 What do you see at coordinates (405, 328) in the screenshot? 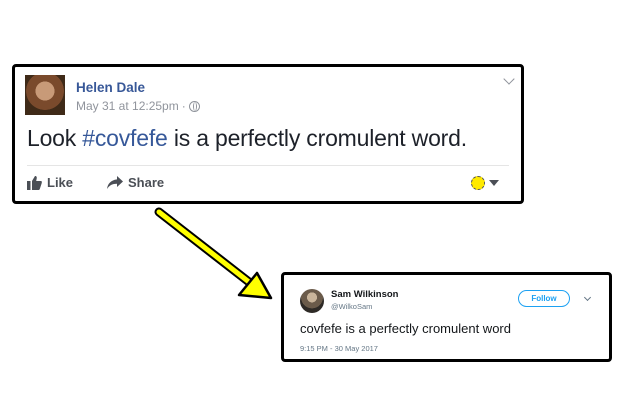
I see `tweet-text: covfefe is a perfectly cromulent word` at bounding box center [405, 328].